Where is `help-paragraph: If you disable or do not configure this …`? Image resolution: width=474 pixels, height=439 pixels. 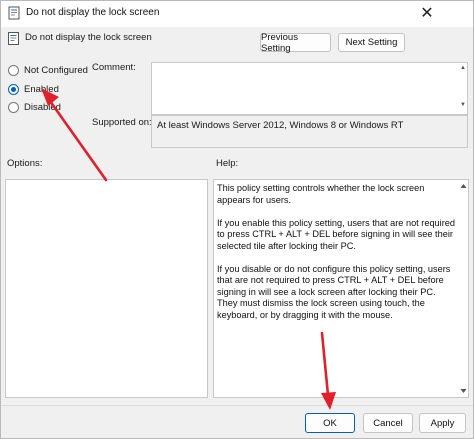
help-paragraph: If you disable or do not configure this … is located at coordinates (334, 291).